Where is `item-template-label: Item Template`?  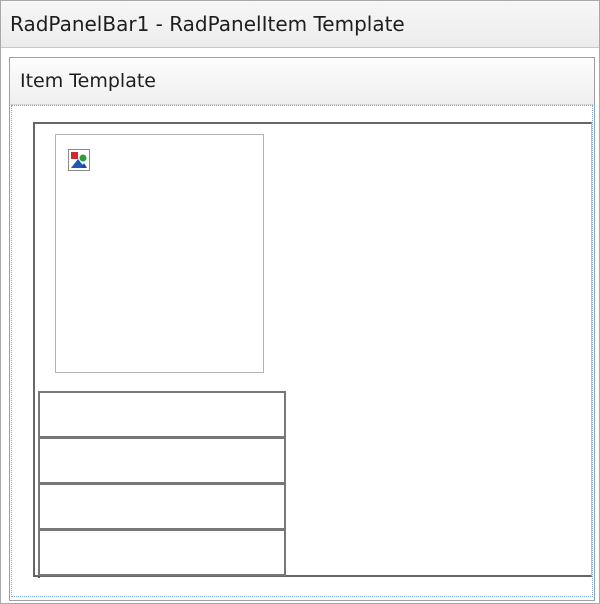
item-template-label: Item Template is located at coordinates (88, 81).